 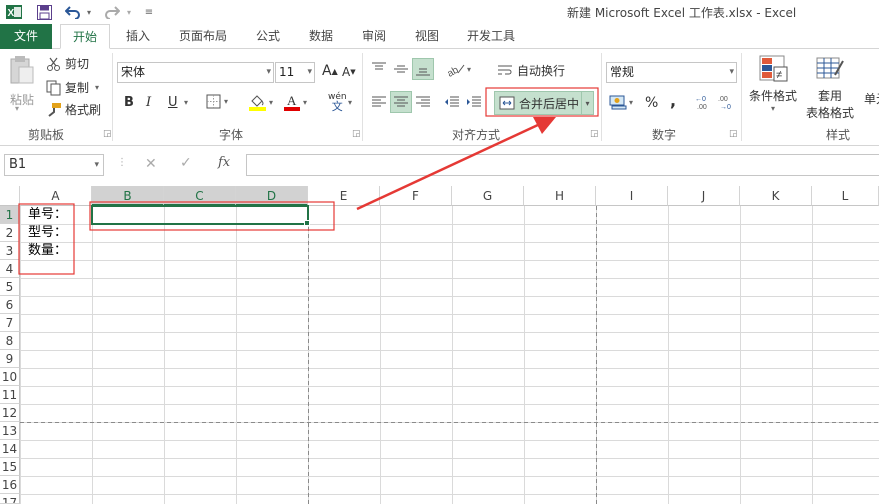 What do you see at coordinates (544, 103) in the screenshot?
I see `merge-center-button: 合并后居中 ▾` at bounding box center [544, 103].